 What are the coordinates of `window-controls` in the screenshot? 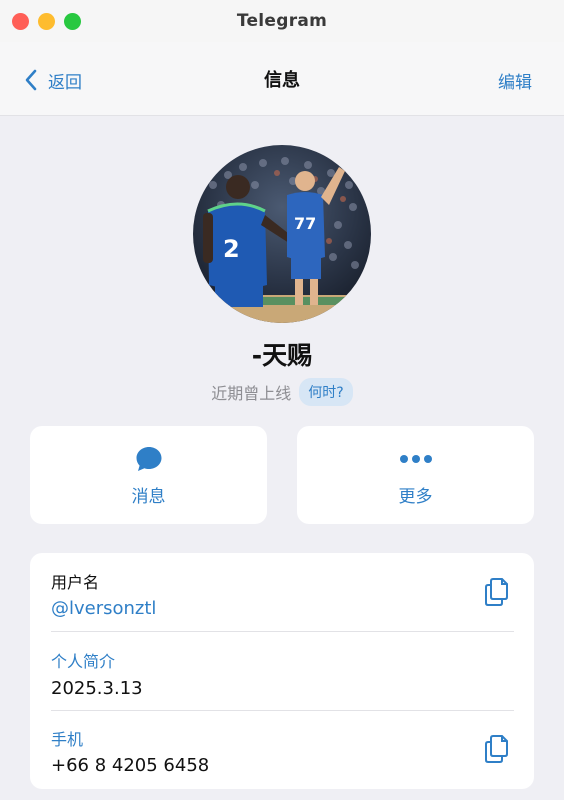 It's located at (46, 21).